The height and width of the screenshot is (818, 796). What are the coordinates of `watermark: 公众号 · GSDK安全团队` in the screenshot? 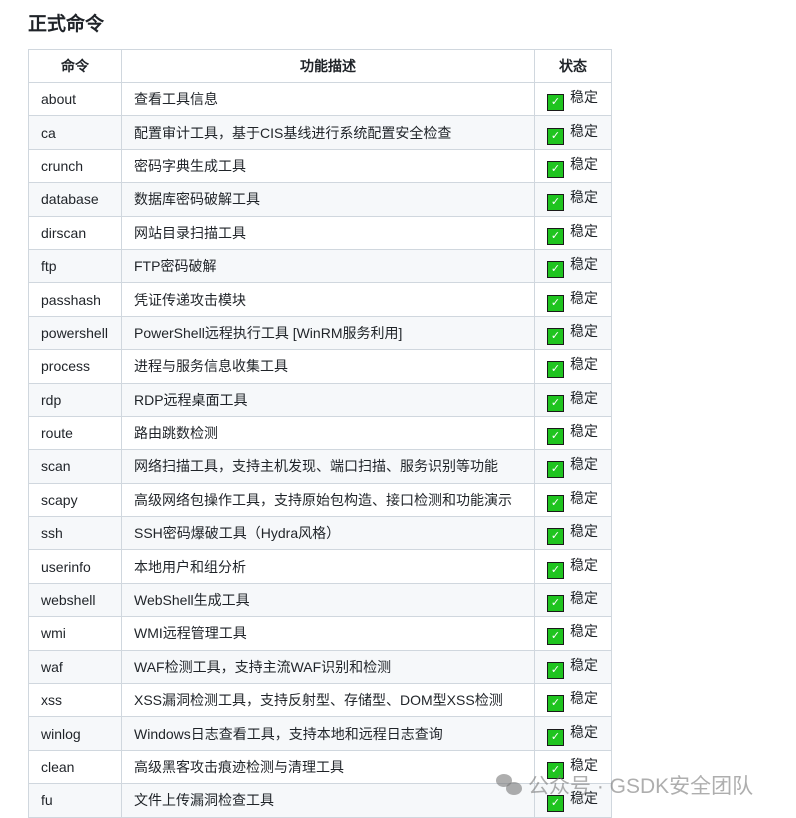 It's located at (624, 785).